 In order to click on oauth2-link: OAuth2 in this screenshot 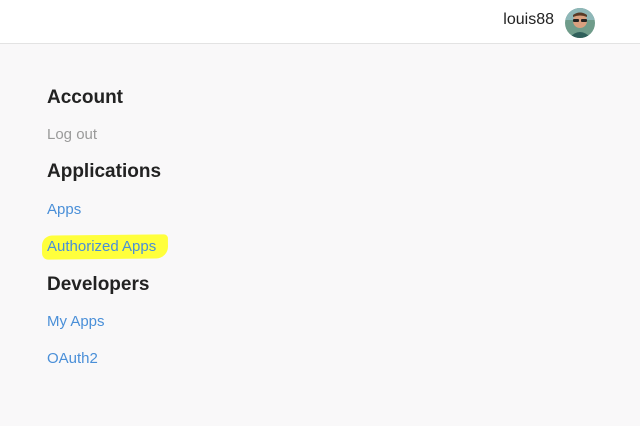, I will do `click(72, 358)`.